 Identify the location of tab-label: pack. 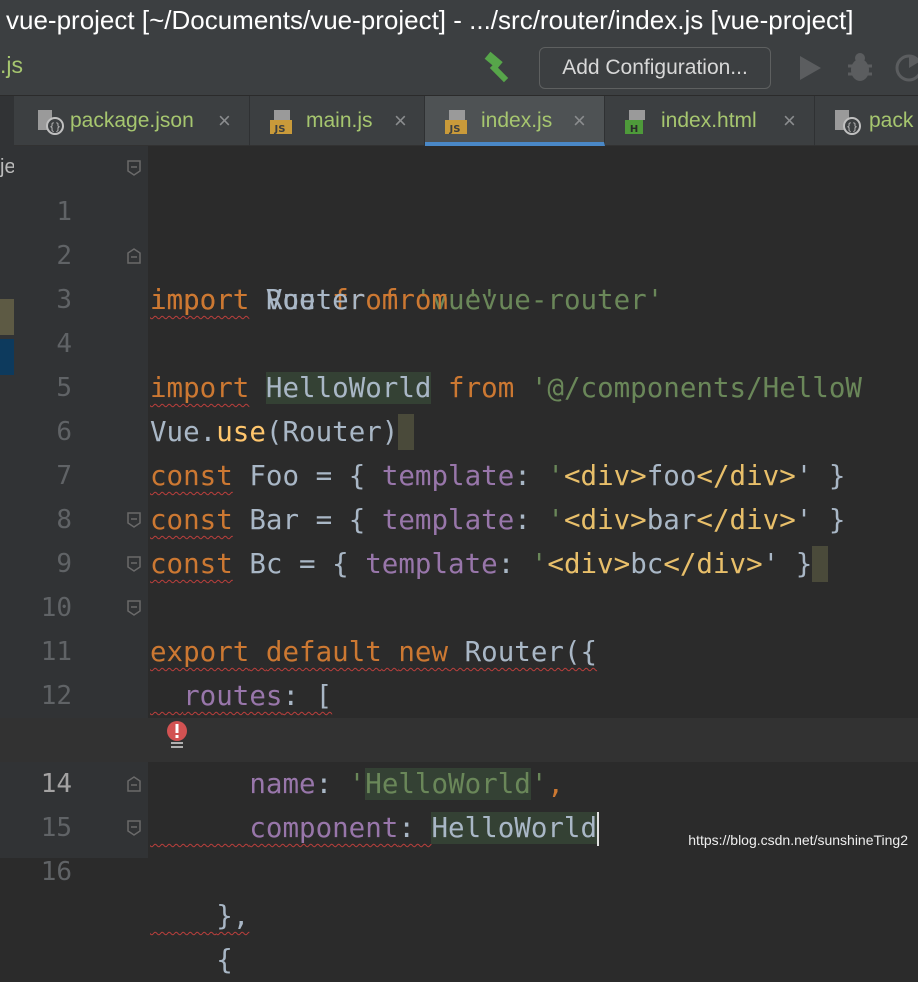
(891, 120).